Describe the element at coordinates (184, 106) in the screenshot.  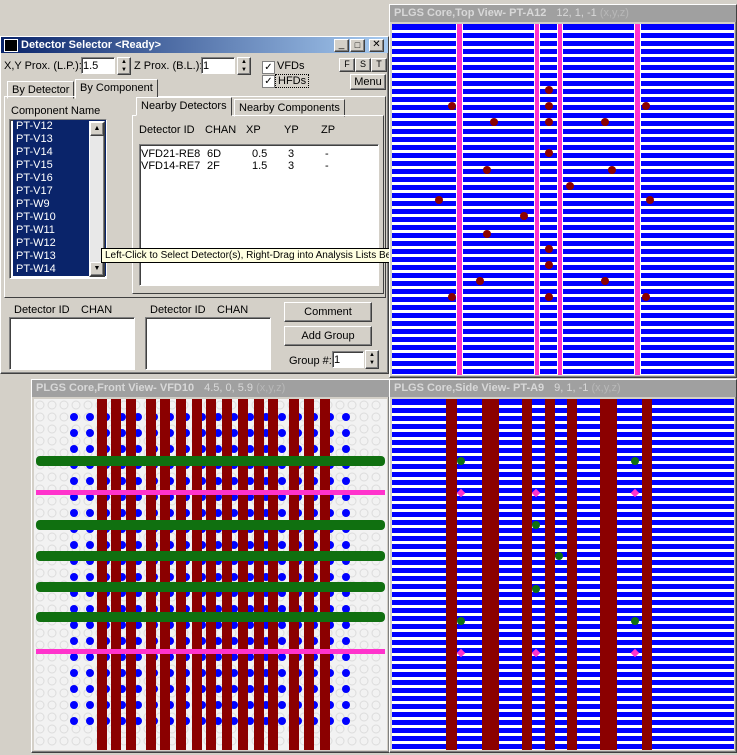
I see `subtab-nearby-detectors: Nearby Detectors` at that location.